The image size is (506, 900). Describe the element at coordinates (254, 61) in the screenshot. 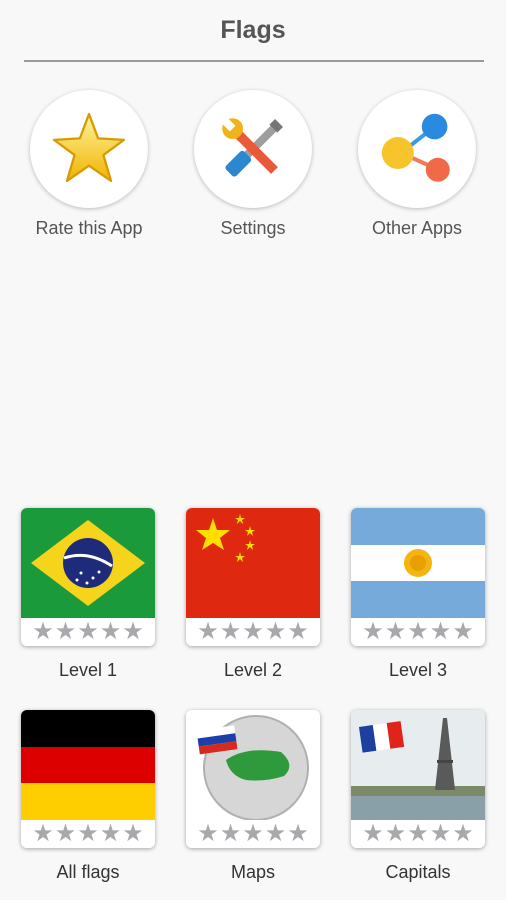

I see `title-divider` at that location.